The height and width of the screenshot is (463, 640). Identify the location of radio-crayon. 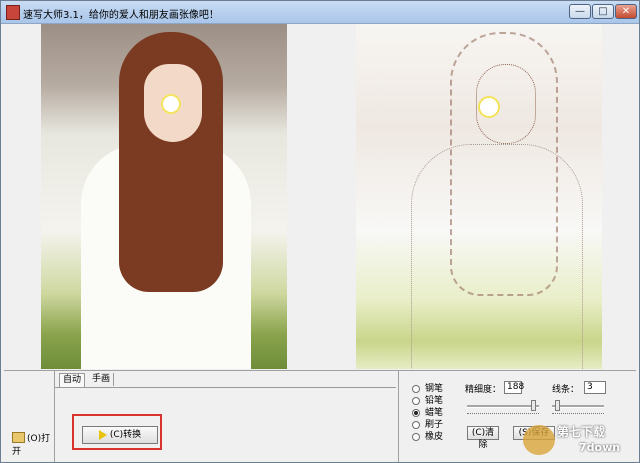
(416, 412).